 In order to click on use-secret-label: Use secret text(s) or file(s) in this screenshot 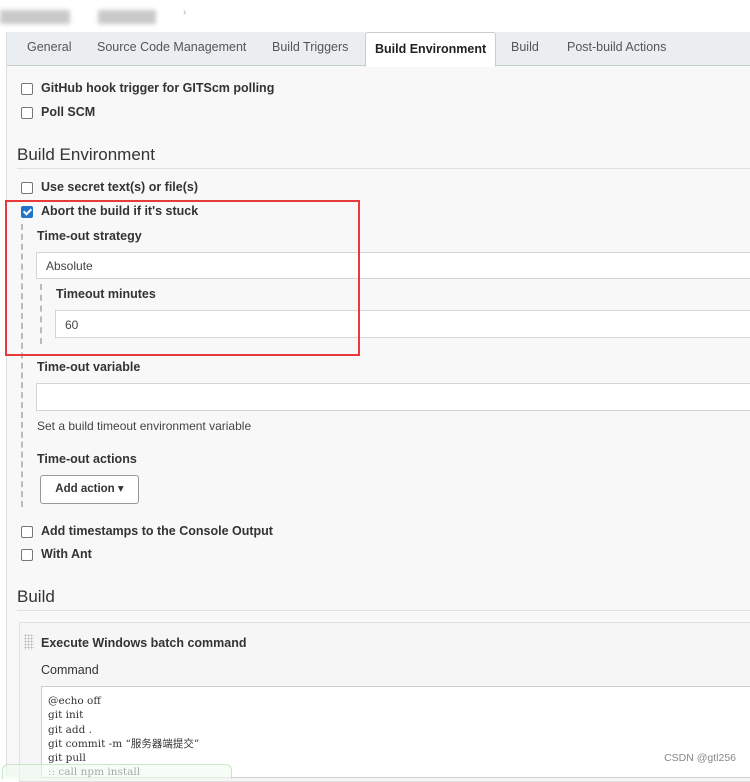, I will do `click(120, 187)`.